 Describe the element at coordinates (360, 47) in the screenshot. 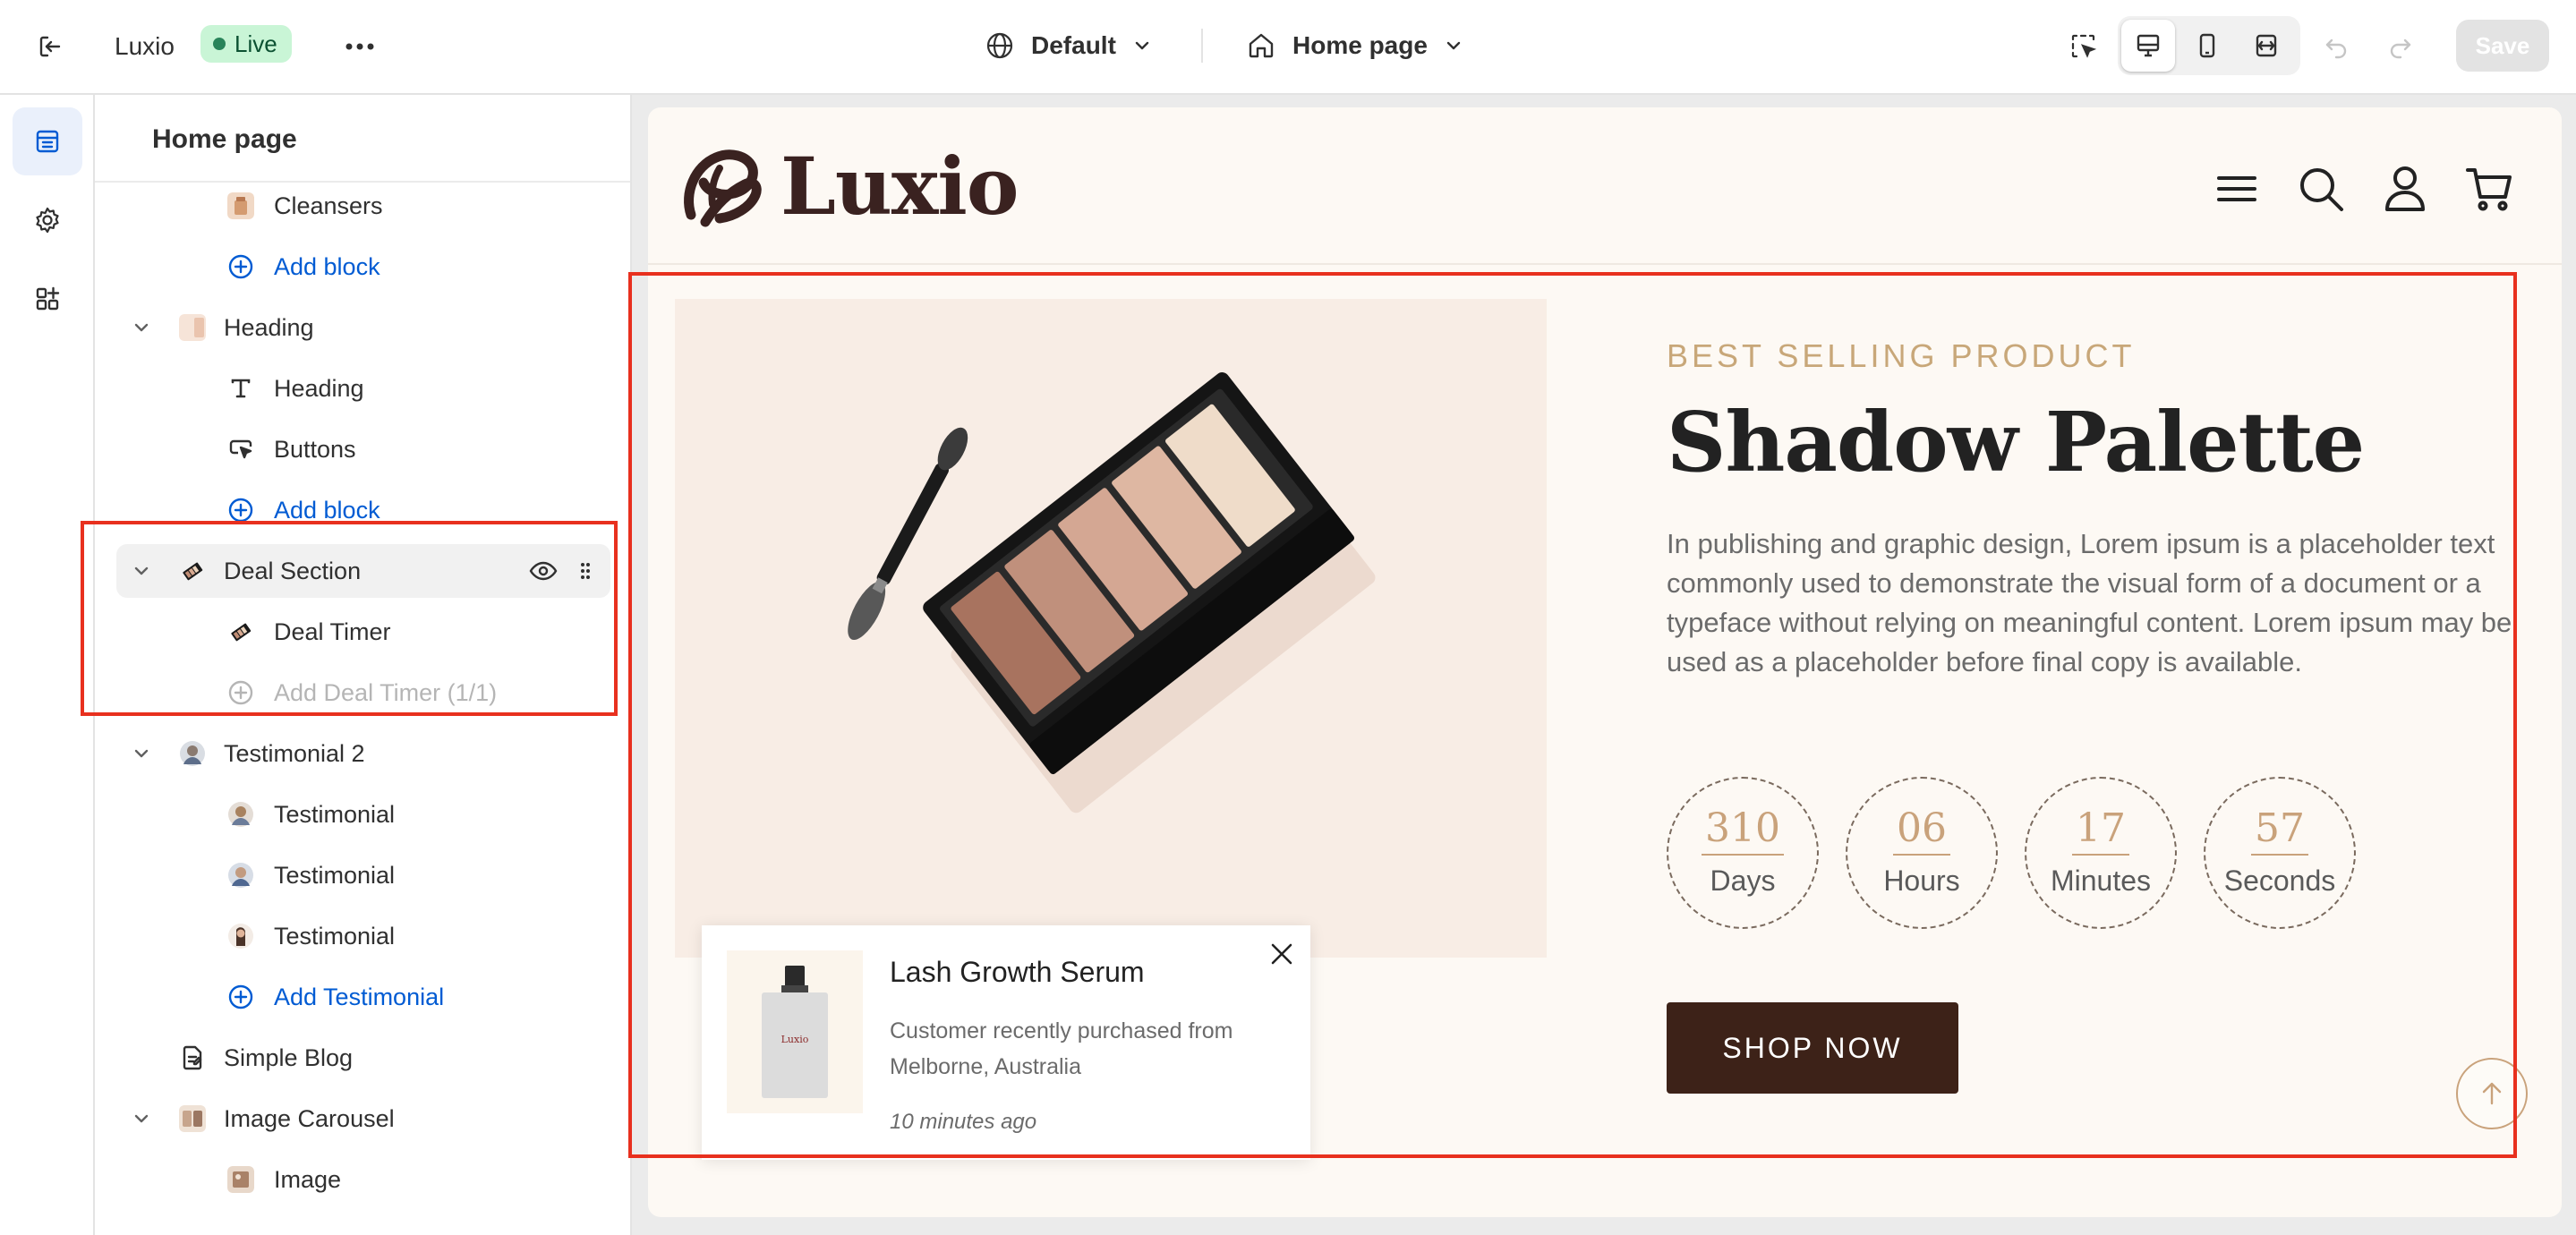

I see `more-options-icon` at that location.